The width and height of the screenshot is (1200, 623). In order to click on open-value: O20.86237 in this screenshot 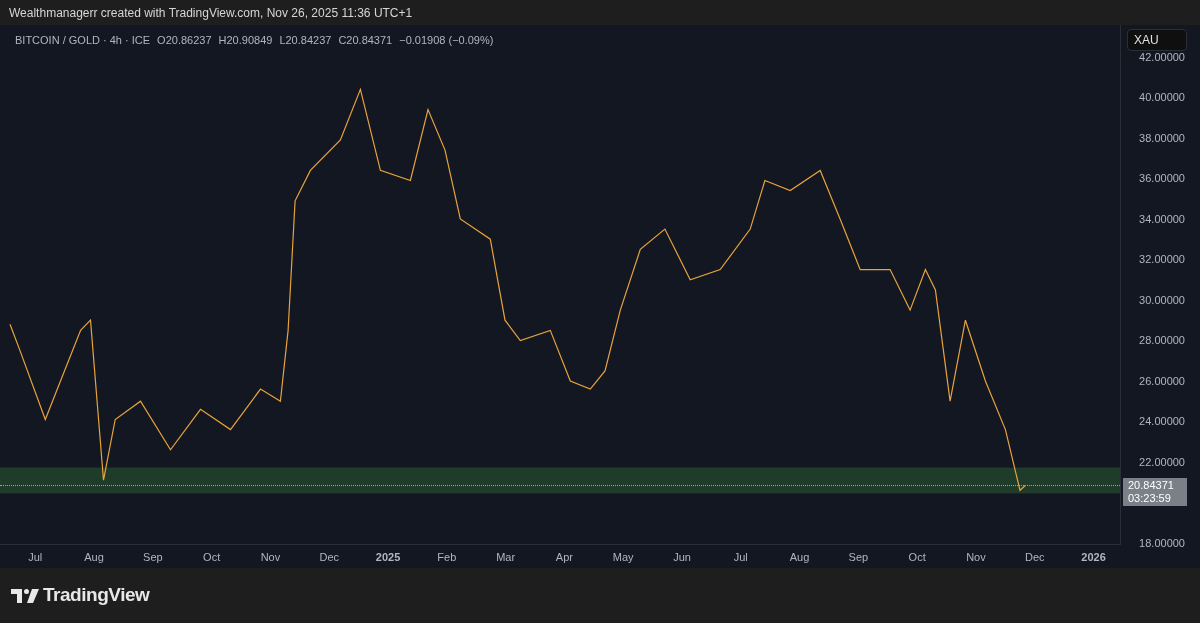, I will do `click(184, 40)`.